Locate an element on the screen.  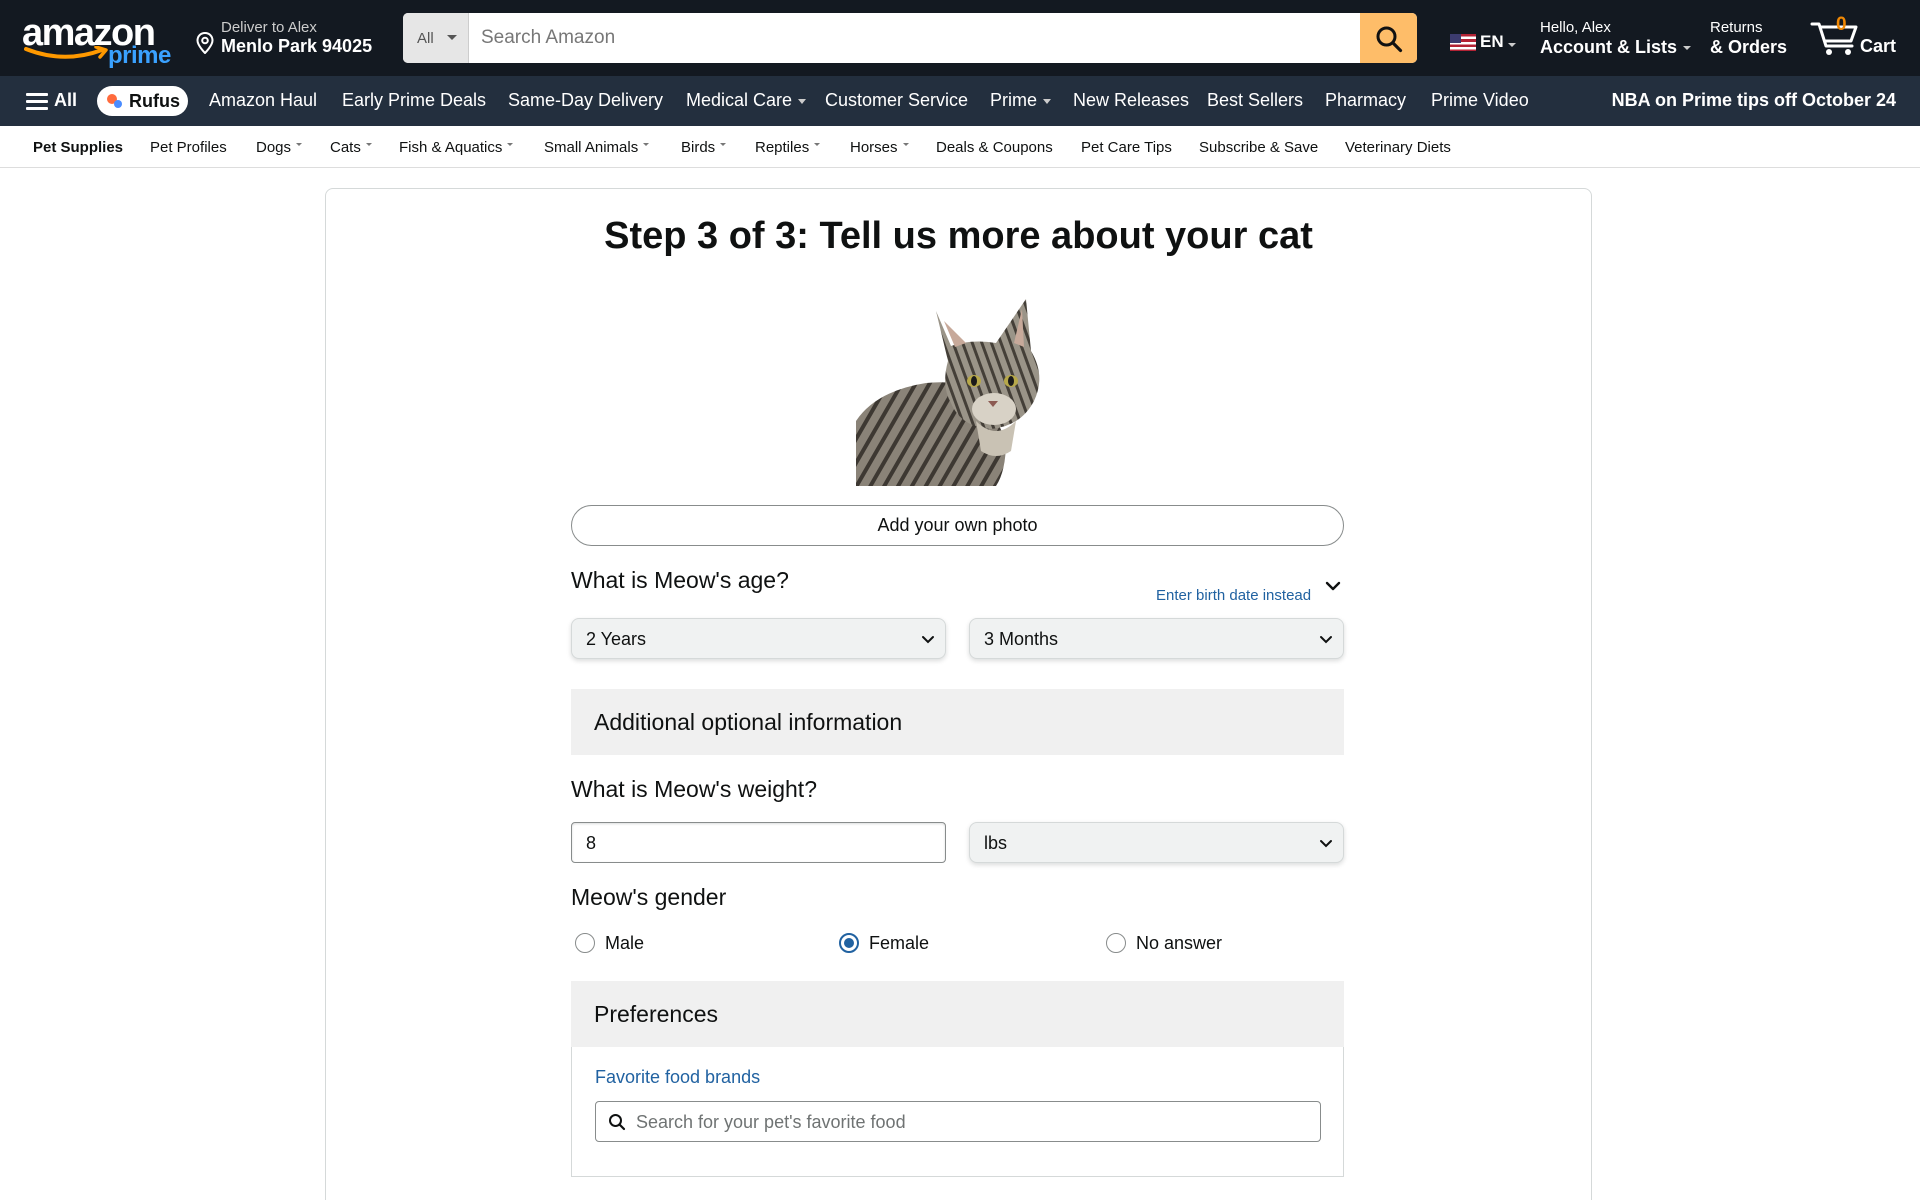
location-pin-icon is located at coordinates (205, 43).